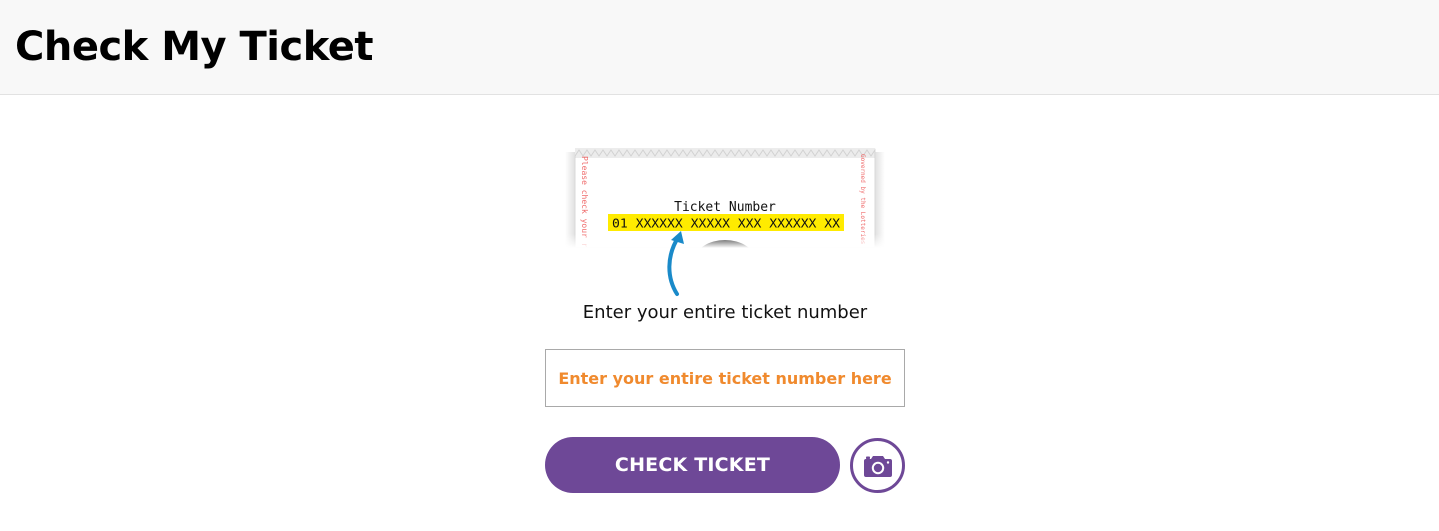 This screenshot has width=1439, height=531. I want to click on ticket-number-sample: 01 XXXXXX XXXXX XXX XXXXXX XX, so click(726, 224).